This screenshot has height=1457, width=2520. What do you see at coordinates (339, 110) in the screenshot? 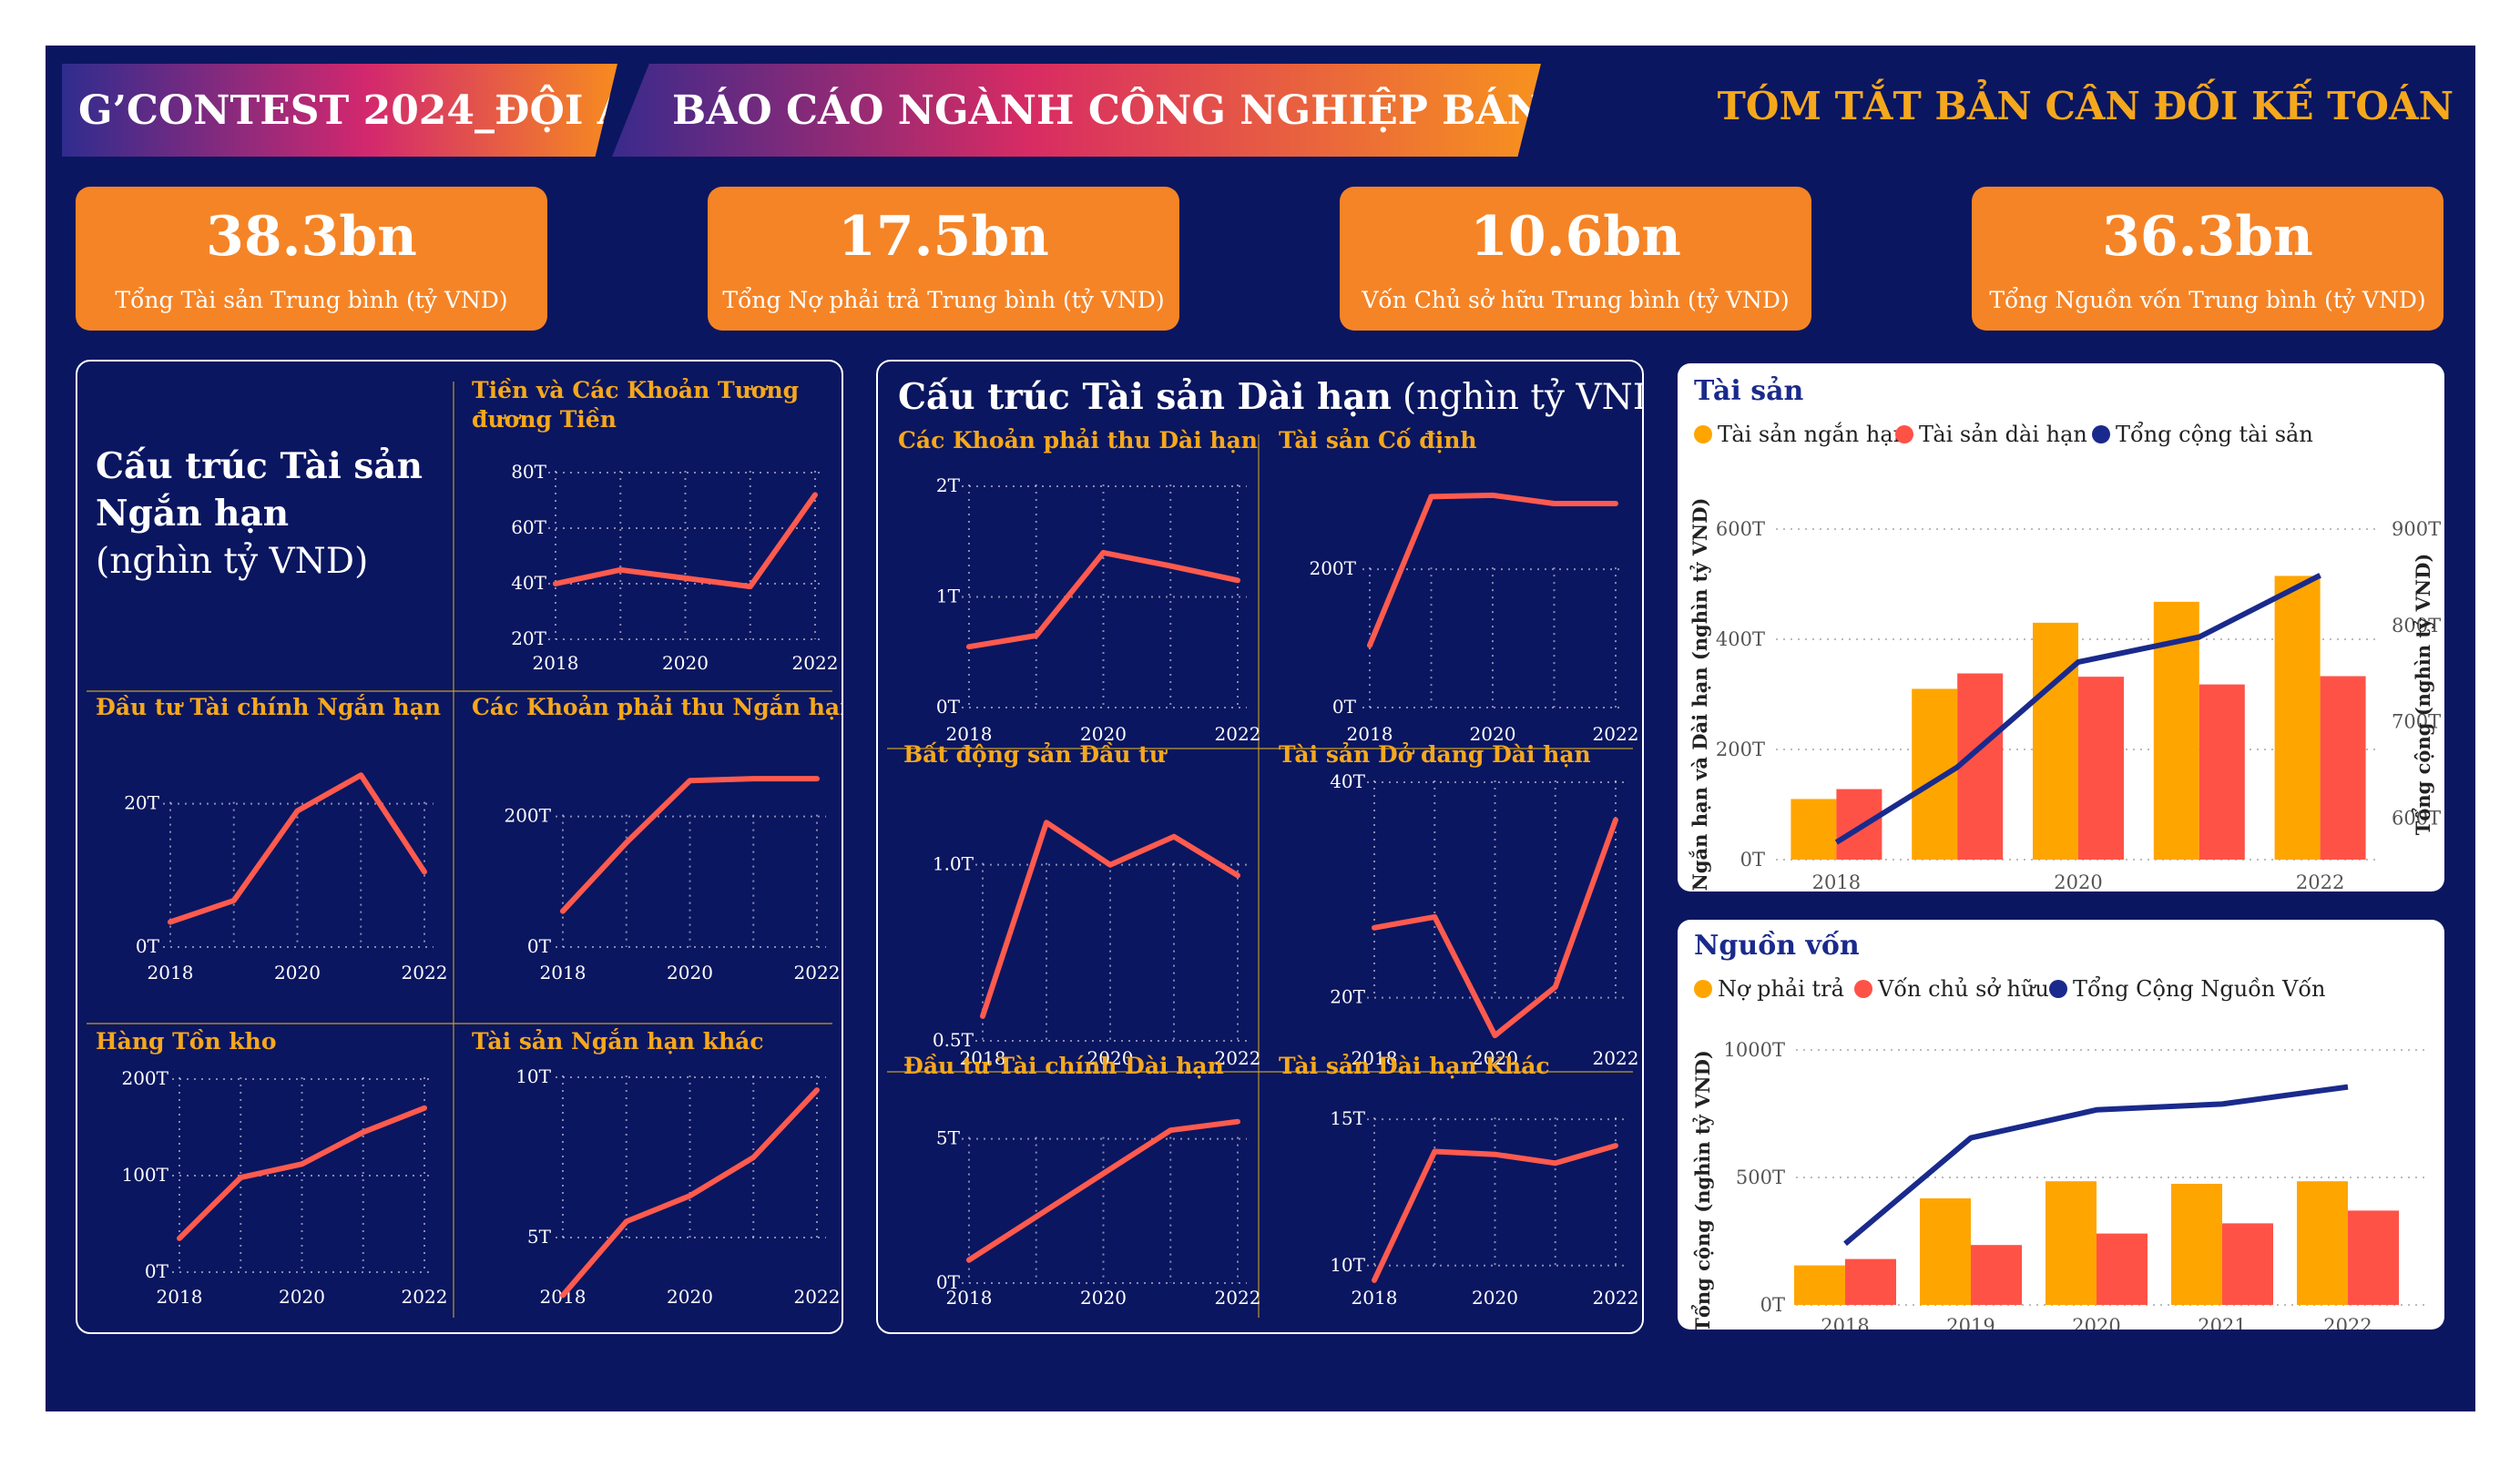
I see `team-banner: G’CONTEST 2024_ĐỘI AC` at bounding box center [339, 110].